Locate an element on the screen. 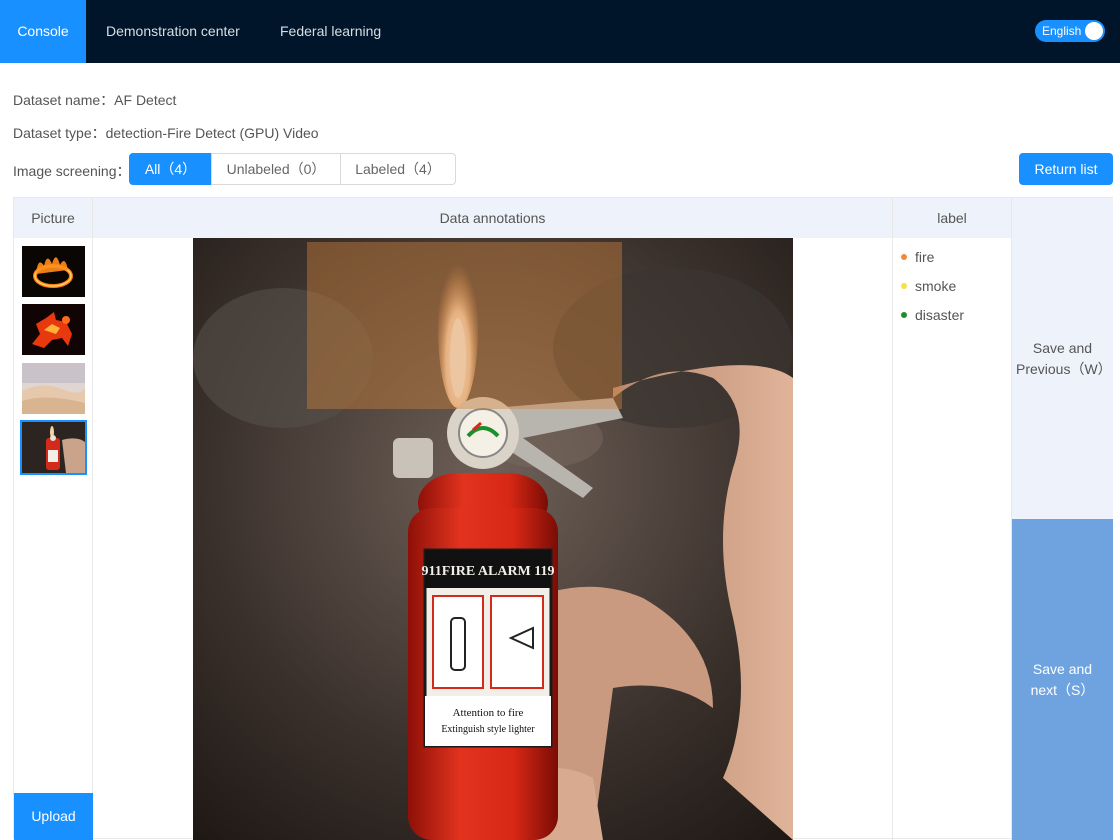  save-and-next-label: Save and next（S） is located at coordinates (1063, 680).